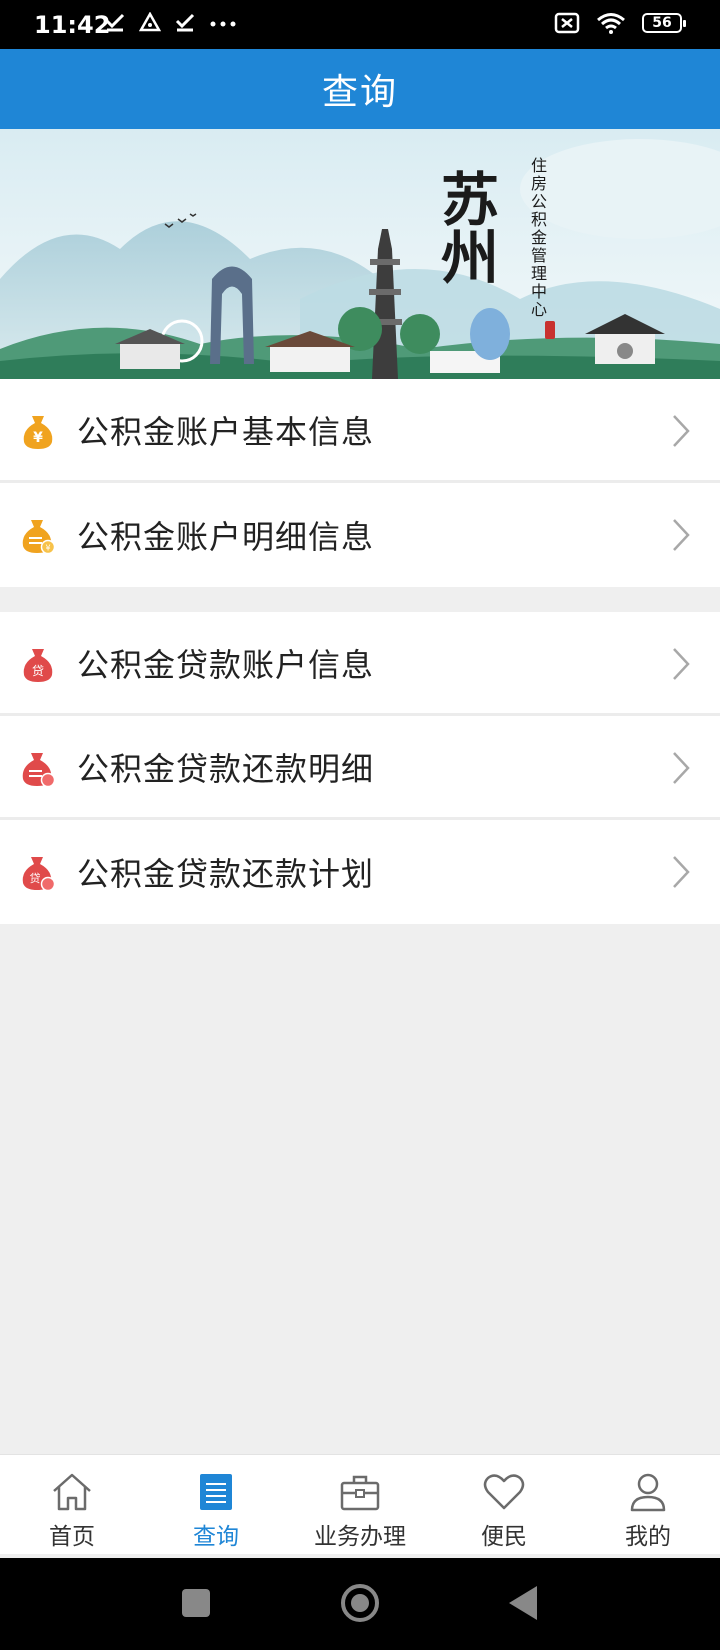 The height and width of the screenshot is (1650, 720). Describe the element at coordinates (360, 24) in the screenshot. I see `status-bar: 11:42 56` at that location.